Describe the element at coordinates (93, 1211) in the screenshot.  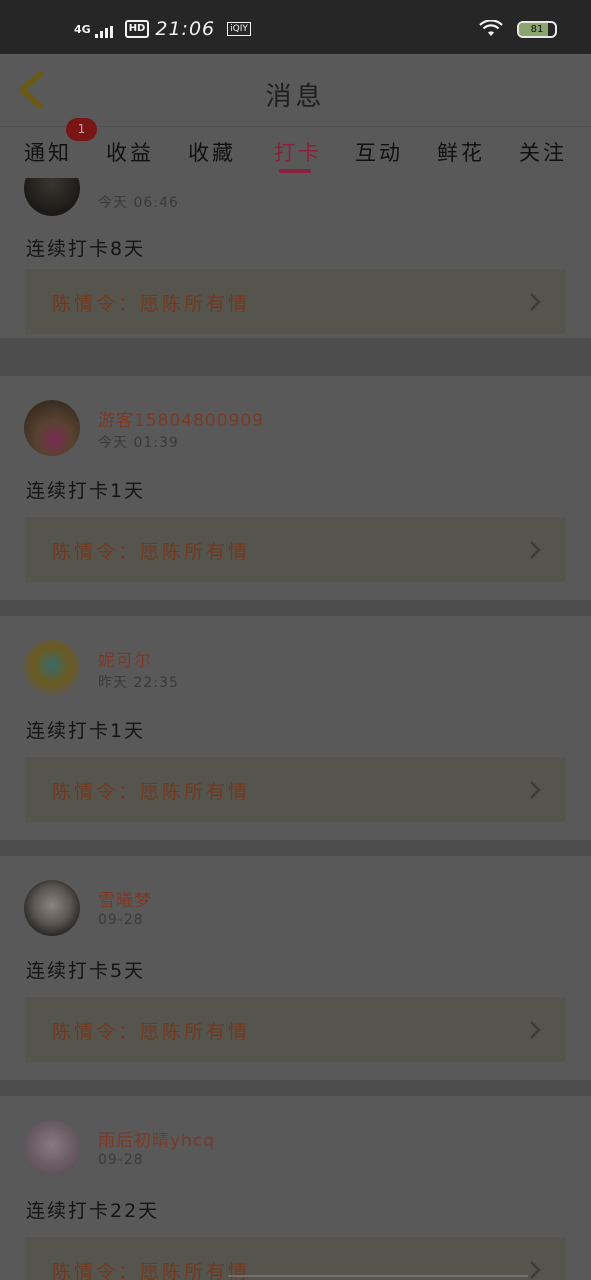
I see `checkin-streak: 连续打卡22天` at that location.